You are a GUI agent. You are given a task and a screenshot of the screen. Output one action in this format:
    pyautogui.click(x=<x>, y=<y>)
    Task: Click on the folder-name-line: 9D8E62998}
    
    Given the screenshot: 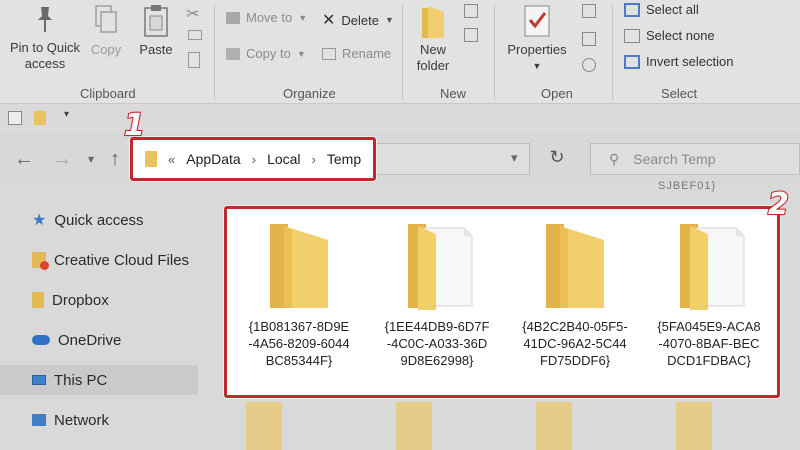 What is the action you would take?
    pyautogui.click(x=437, y=360)
    